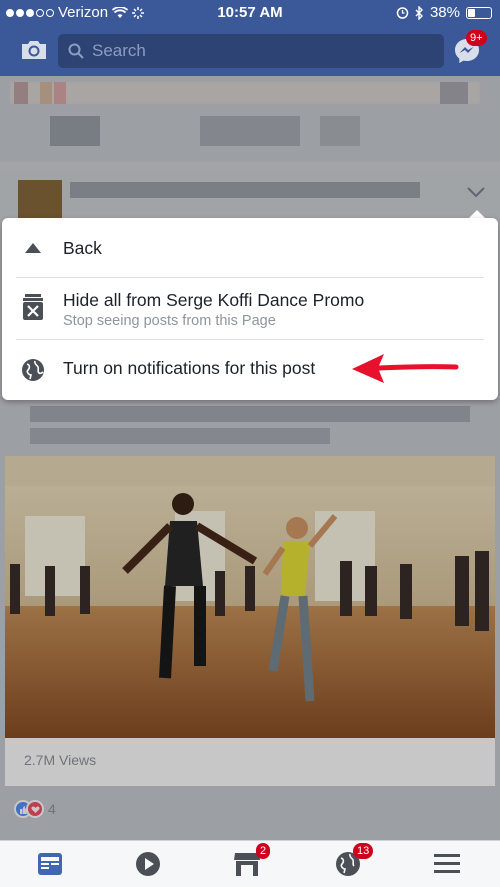 The image size is (500, 887). I want to click on camera-icon, so click(34, 50).